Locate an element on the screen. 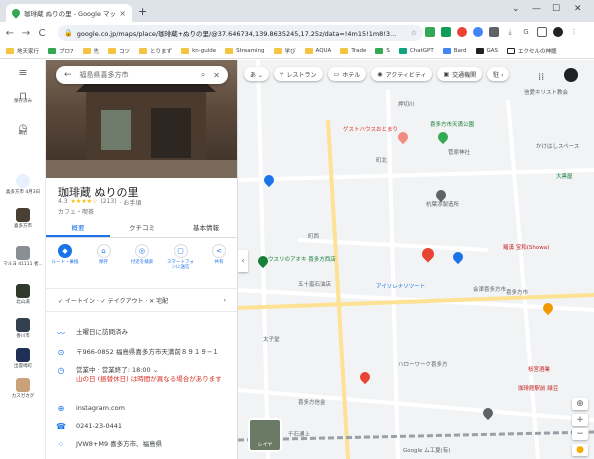 Image resolution: width=594 pixels, height=459 pixels. rail-recent-place: 喜多方市 is located at coordinates (23, 218).